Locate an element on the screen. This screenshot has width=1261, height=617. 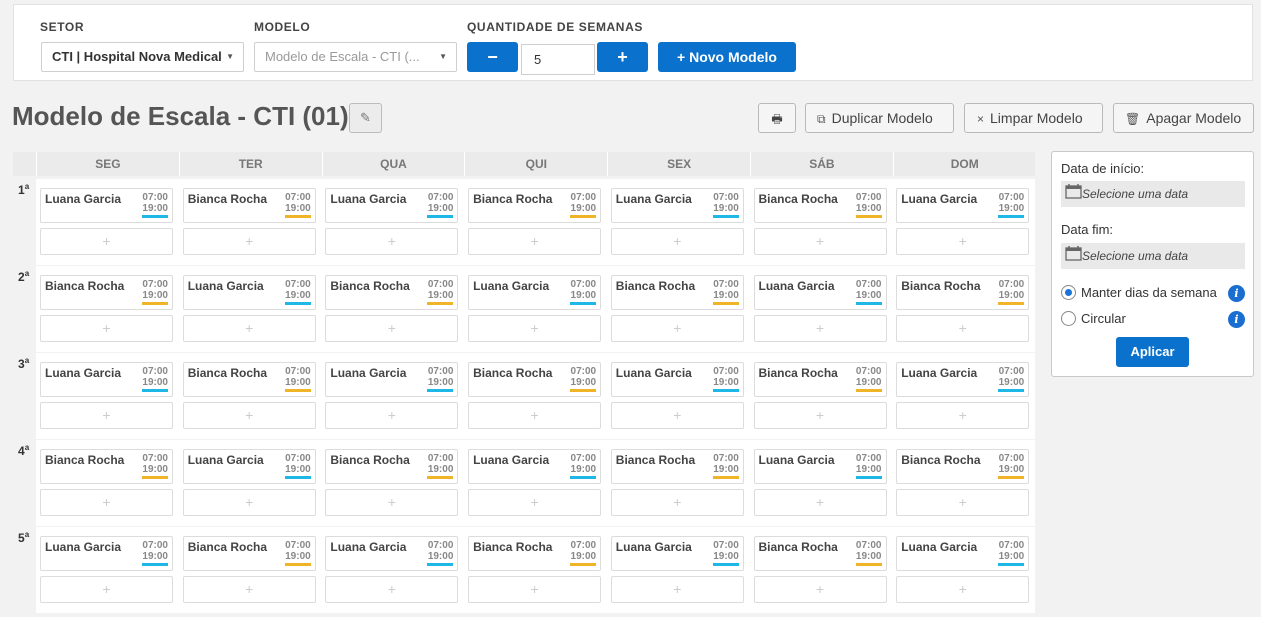
data-fim-label: Data fim: is located at coordinates (1087, 229).